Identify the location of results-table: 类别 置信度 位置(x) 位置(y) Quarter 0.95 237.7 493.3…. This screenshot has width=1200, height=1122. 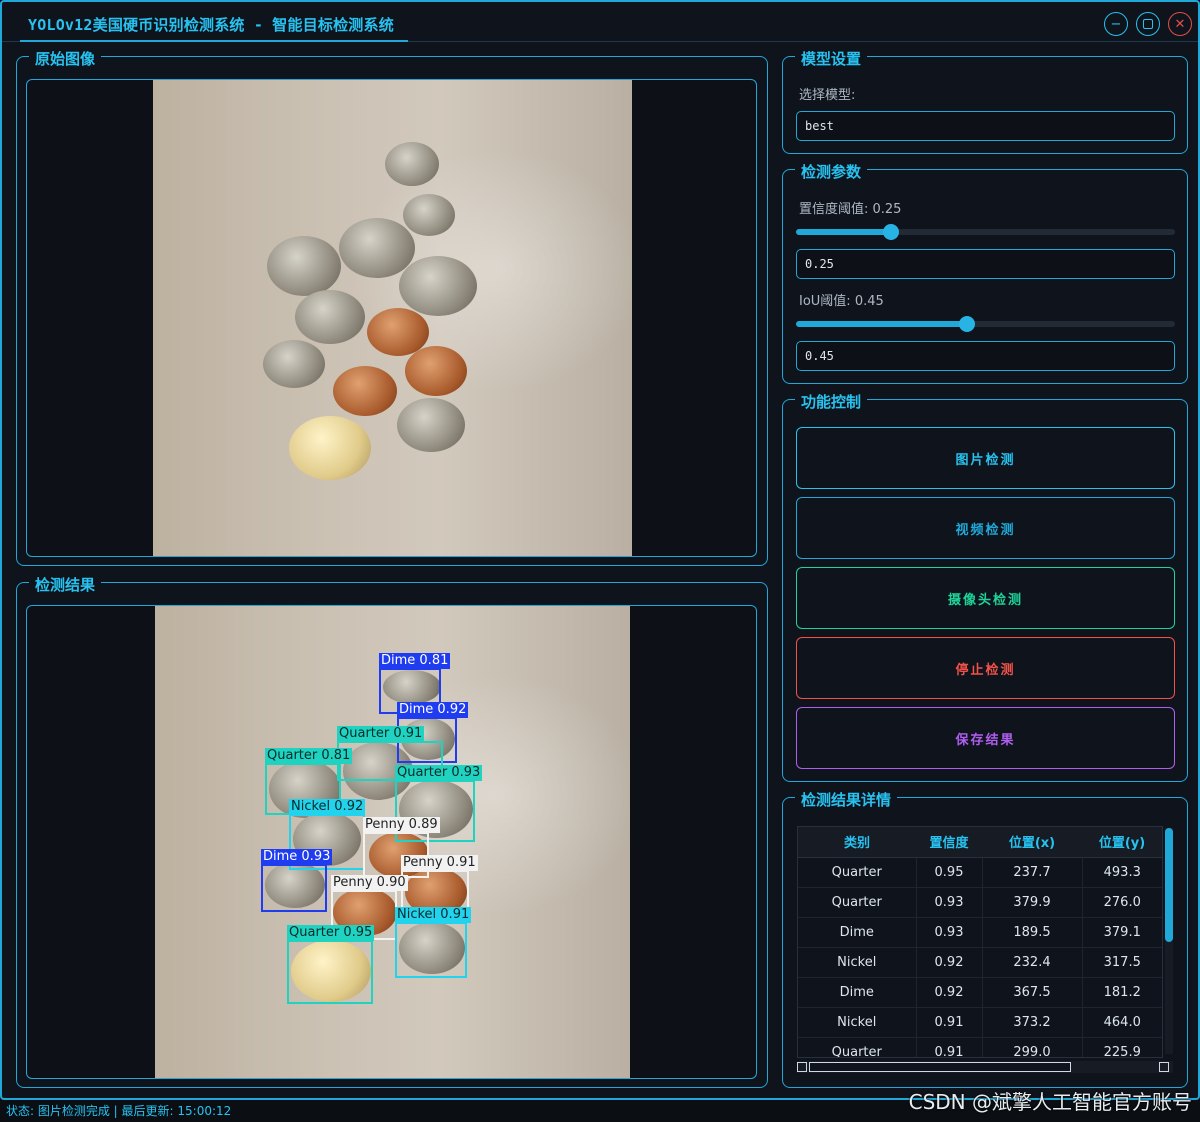
(980, 942).